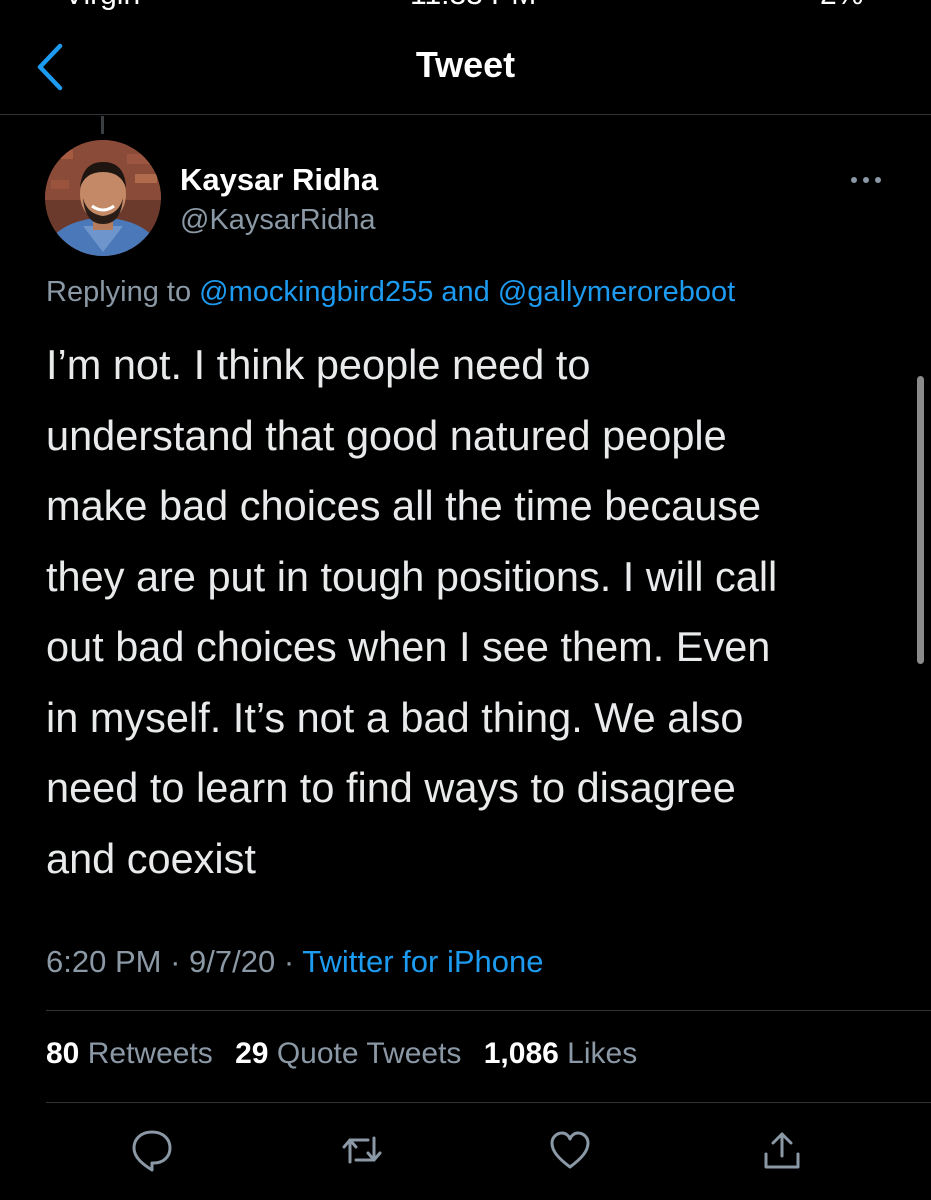 This screenshot has height=1200, width=931. I want to click on tweet-text-line: need to learn to find ways to disagree, so click(391, 787).